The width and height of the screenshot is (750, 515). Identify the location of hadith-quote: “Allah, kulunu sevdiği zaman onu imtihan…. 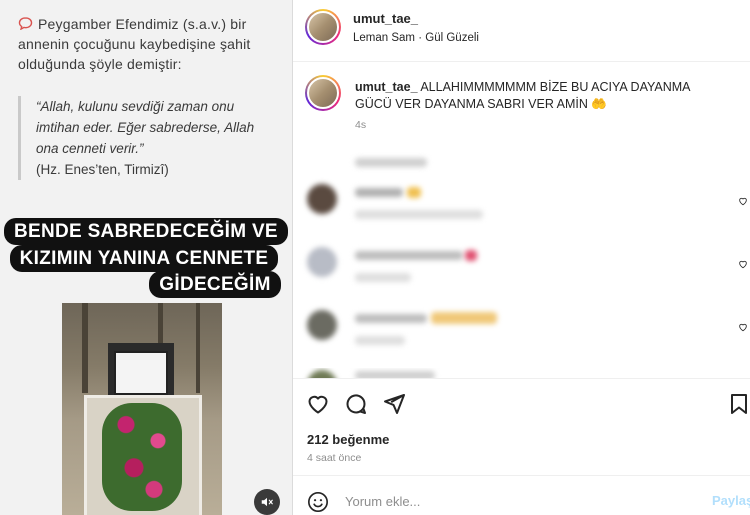
(145, 127).